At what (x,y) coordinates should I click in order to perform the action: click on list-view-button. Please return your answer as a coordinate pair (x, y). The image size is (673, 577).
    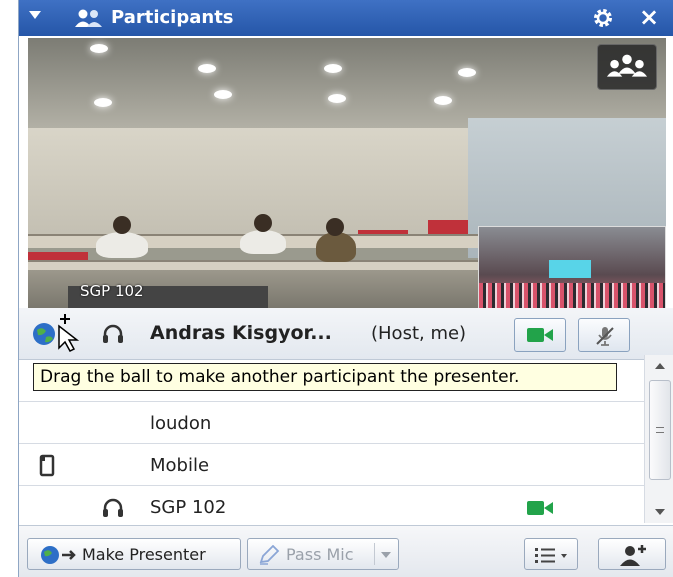
    Looking at the image, I should click on (551, 554).